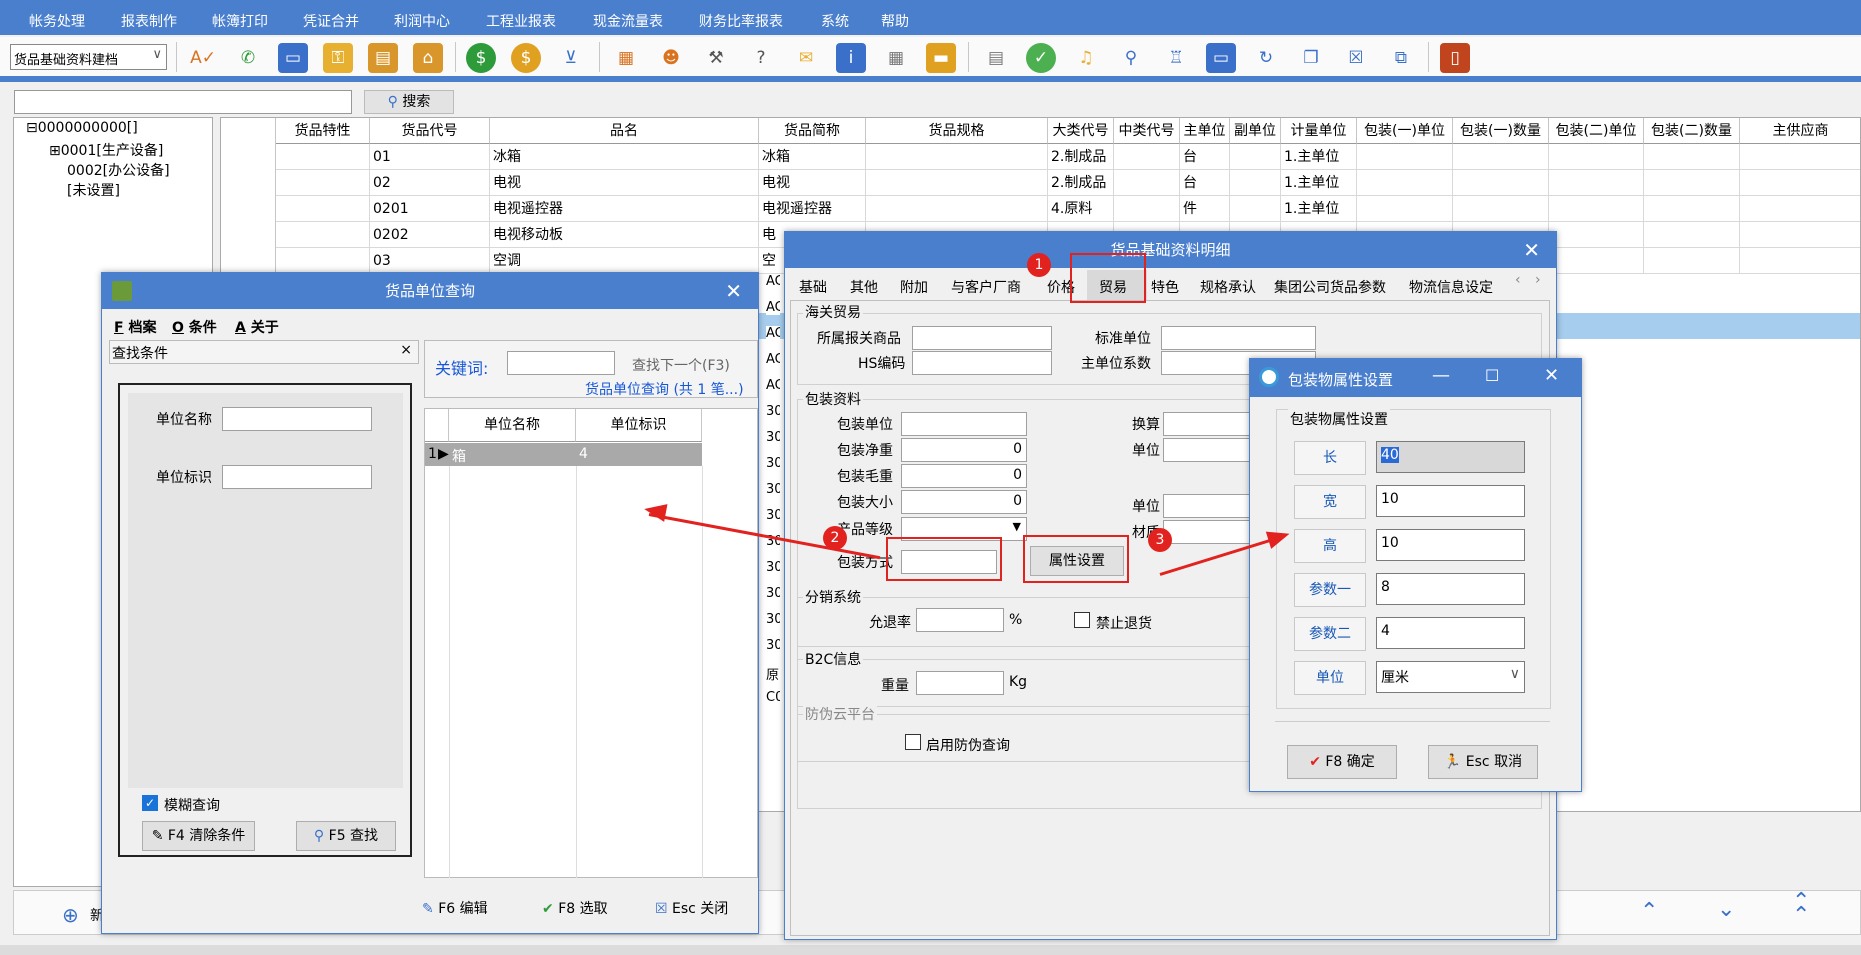 This screenshot has width=1861, height=955. I want to click on cell-name: 电视遥控器, so click(624, 209).